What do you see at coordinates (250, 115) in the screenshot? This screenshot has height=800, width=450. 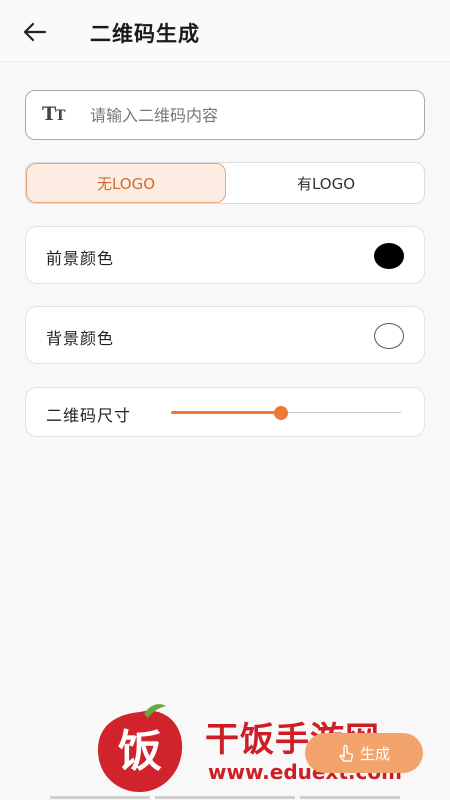 I see `qr-content-input` at bounding box center [250, 115].